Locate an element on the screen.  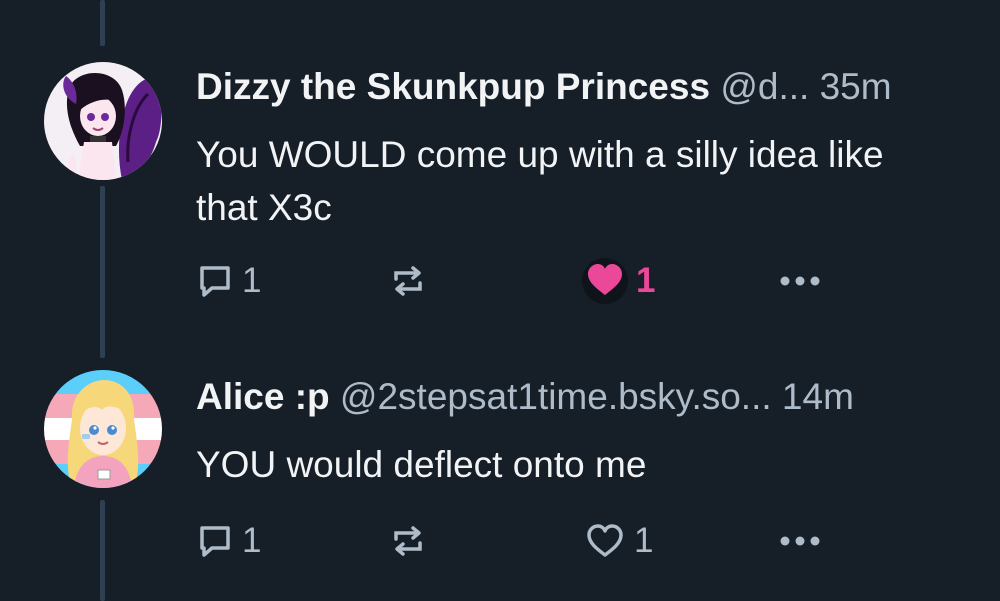
post-header: Alice :p @2stepsat1time.bsky.so... 14m is located at coordinates (581, 397).